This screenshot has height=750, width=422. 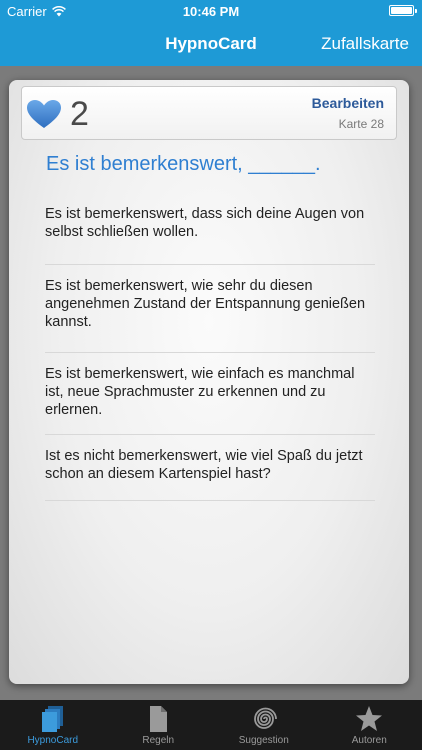 I want to click on battery-icon, so click(x=403, y=10).